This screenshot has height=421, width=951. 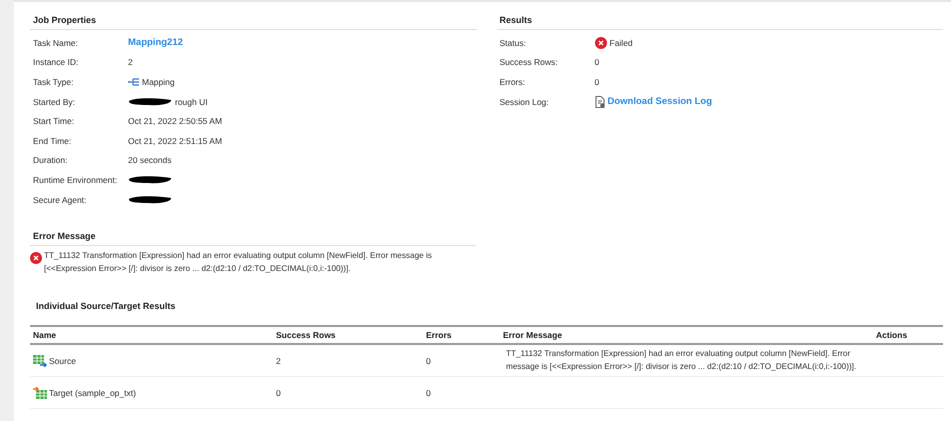 What do you see at coordinates (175, 141) in the screenshot?
I see `property-value: Oct 21, 2022 2:51:15 AM` at bounding box center [175, 141].